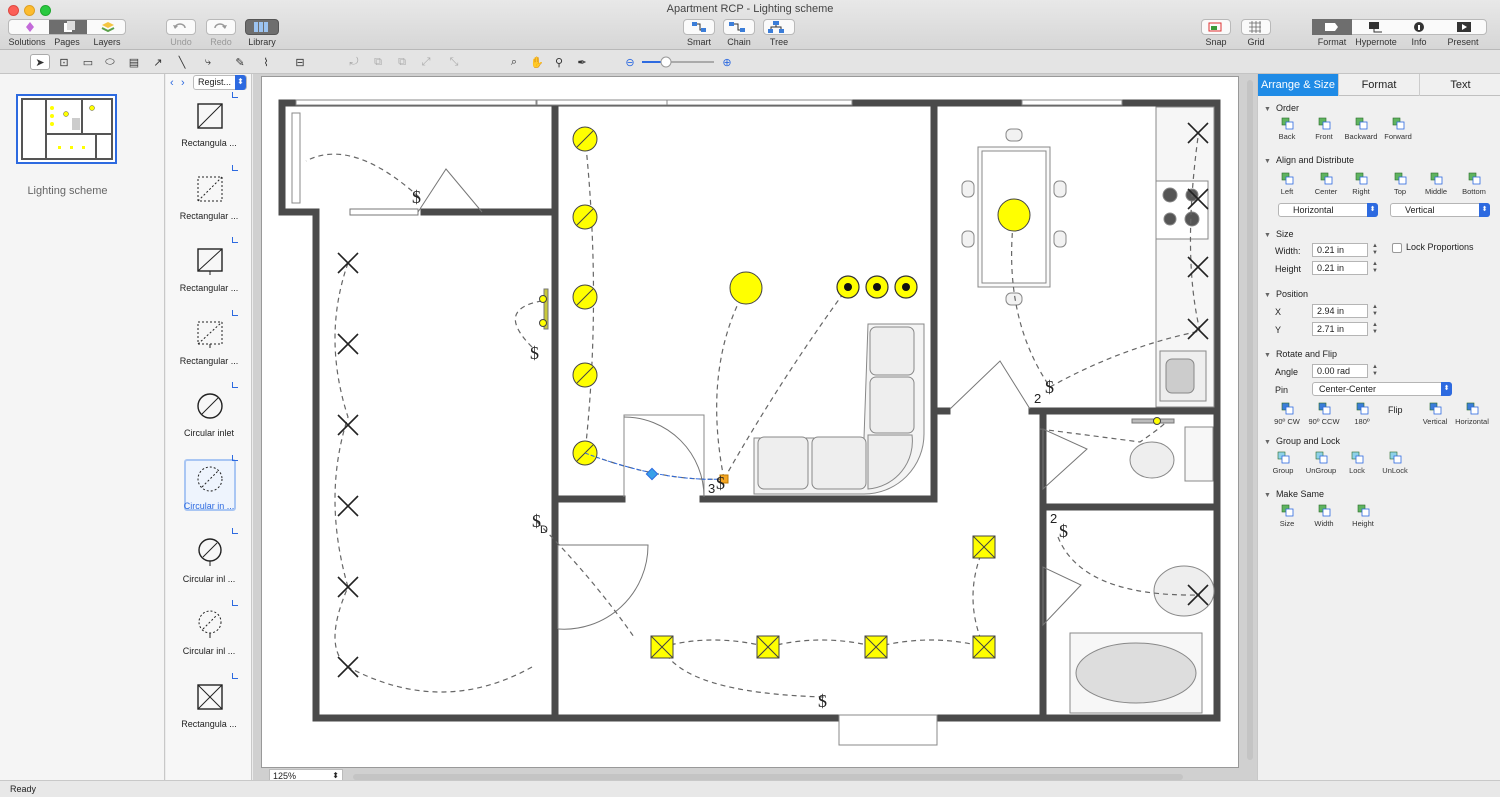 Image resolution: width=1500 pixels, height=797 pixels. I want to click on rect-inlet-dashed-pin-icon, so click(210, 334).